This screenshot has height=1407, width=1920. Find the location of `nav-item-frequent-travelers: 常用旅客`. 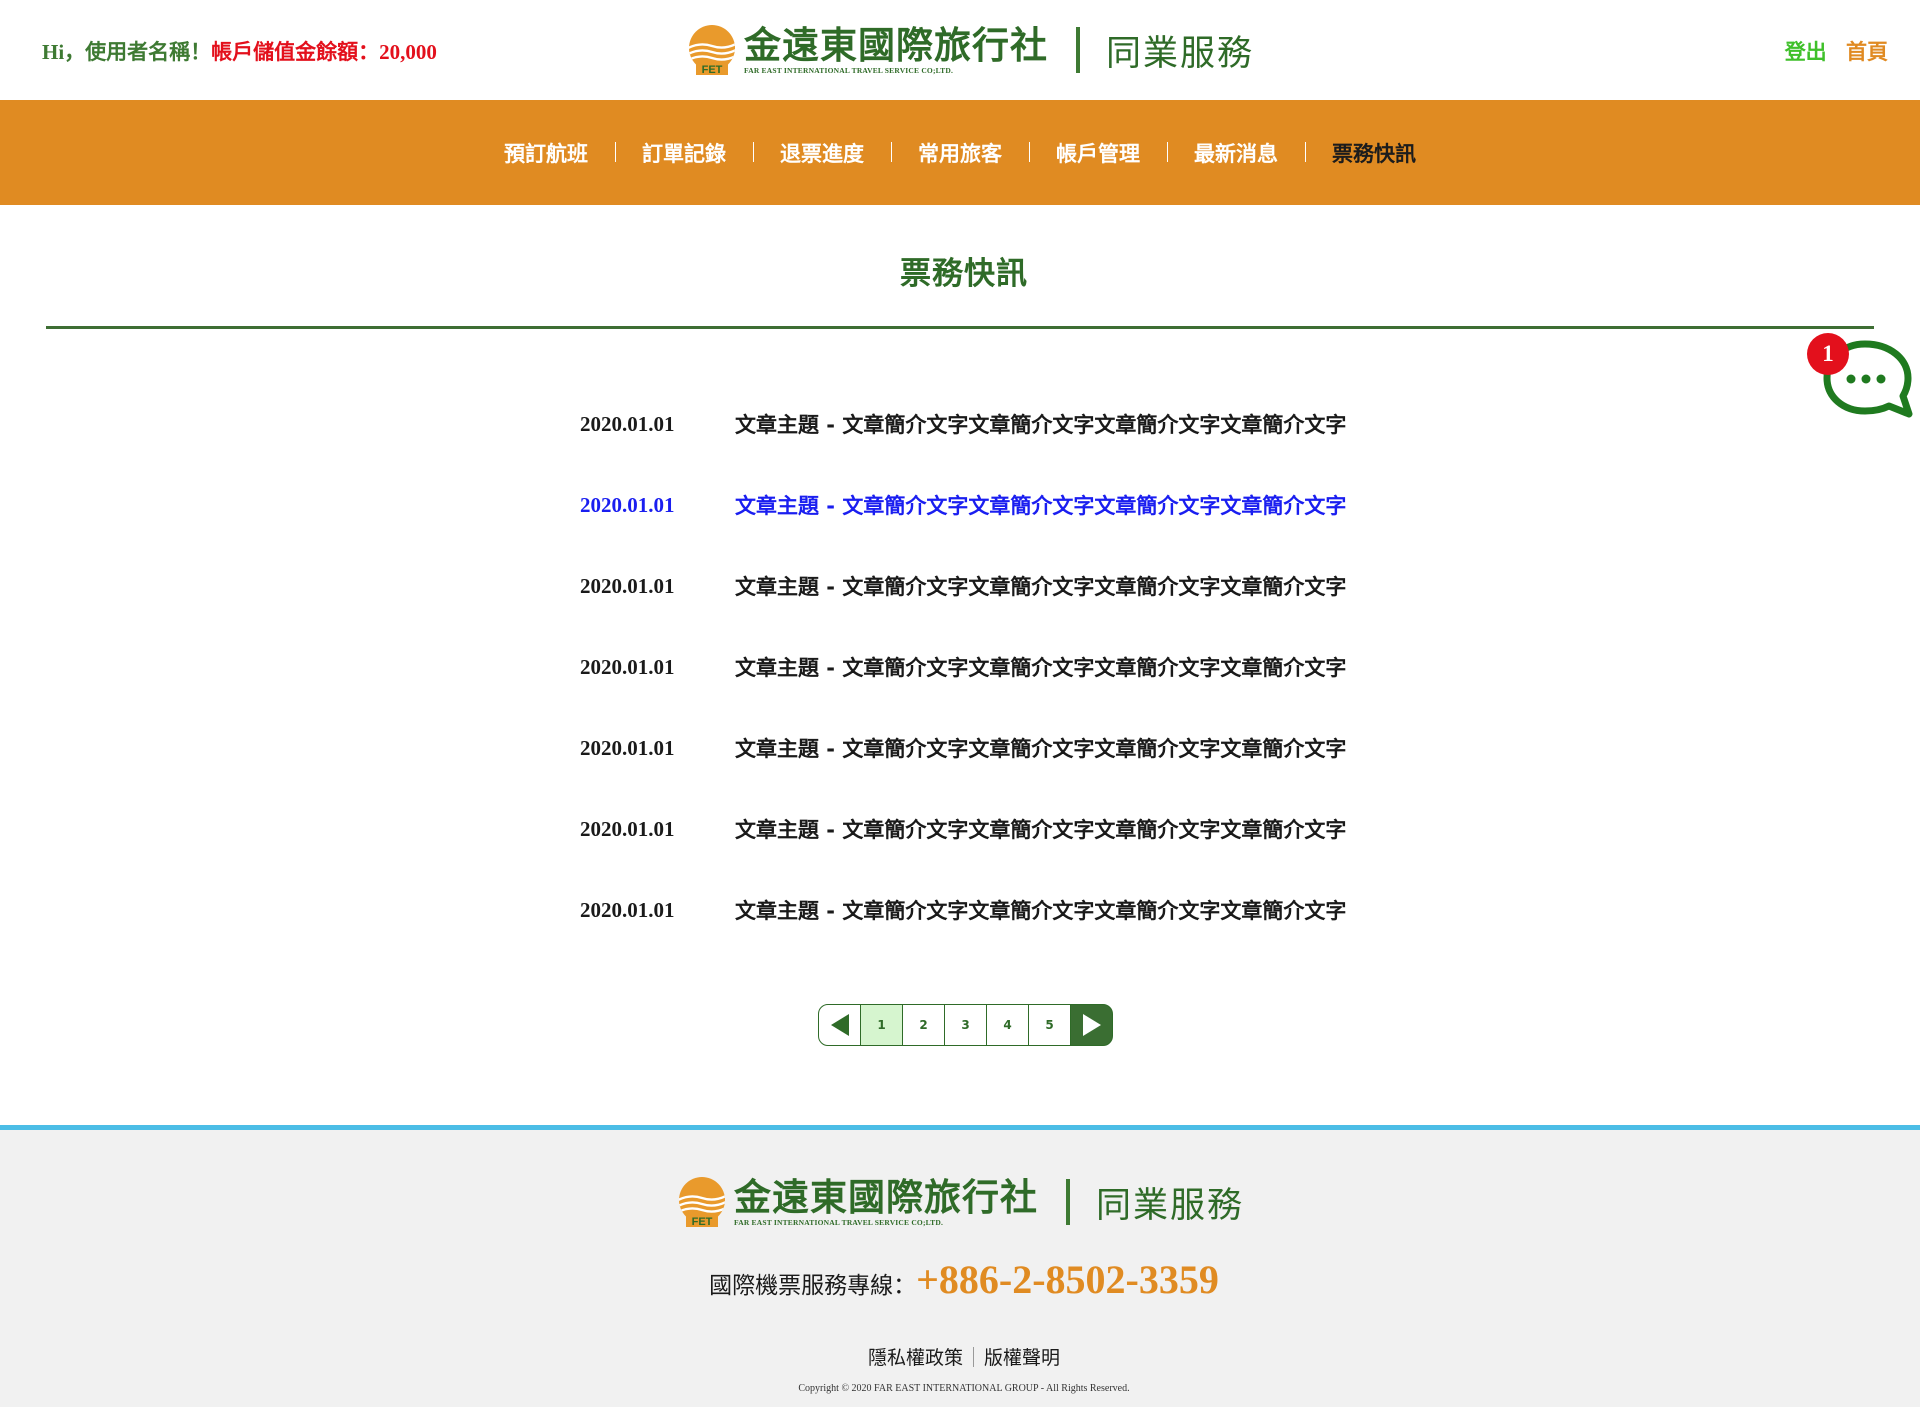

nav-item-frequent-travelers: 常用旅客 is located at coordinates (960, 153).